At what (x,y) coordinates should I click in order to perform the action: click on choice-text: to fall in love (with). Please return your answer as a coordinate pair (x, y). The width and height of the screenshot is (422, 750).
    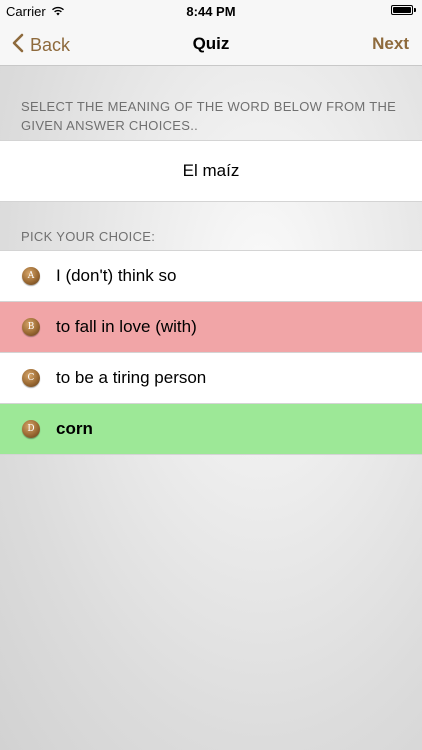
    Looking at the image, I should click on (126, 326).